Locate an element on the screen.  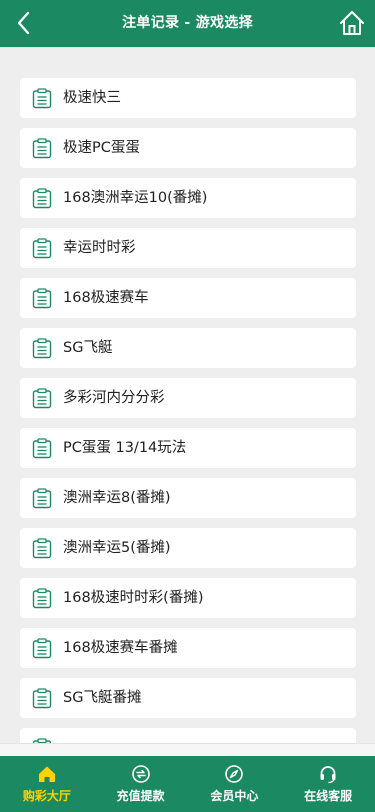
home-button is located at coordinates (352, 23).